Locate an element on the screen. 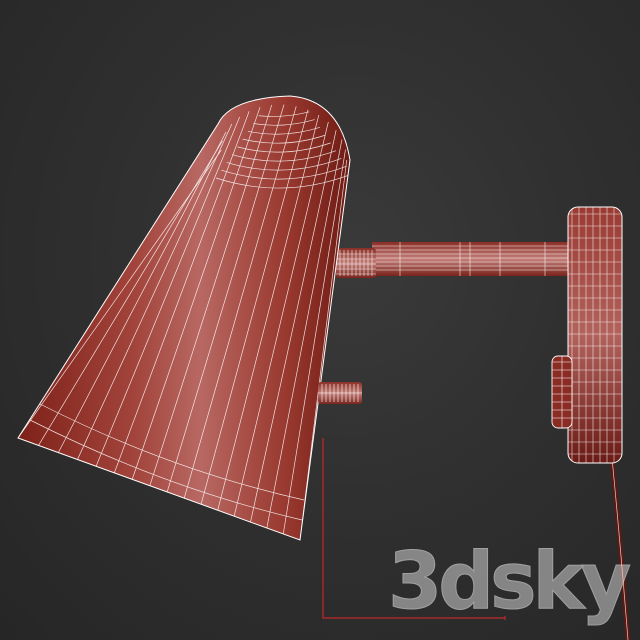 The height and width of the screenshot is (640, 640). connector is located at coordinates (356, 263).